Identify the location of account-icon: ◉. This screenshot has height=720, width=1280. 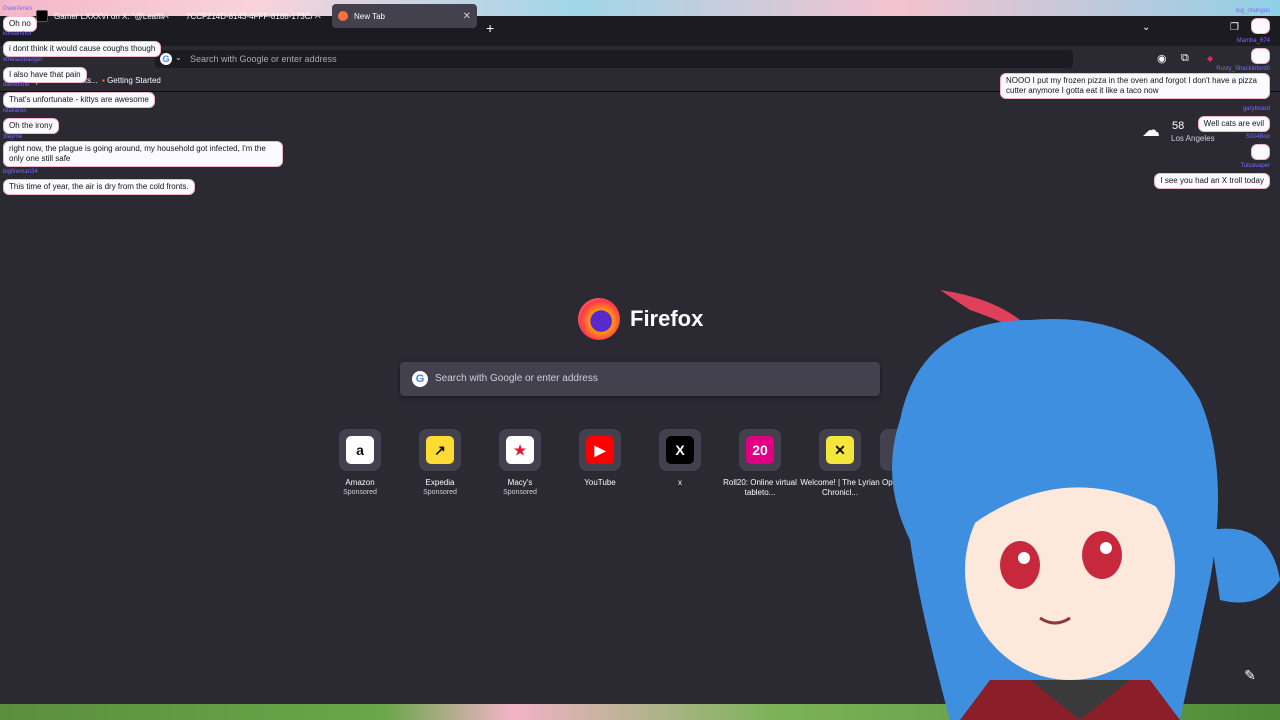
(1162, 58).